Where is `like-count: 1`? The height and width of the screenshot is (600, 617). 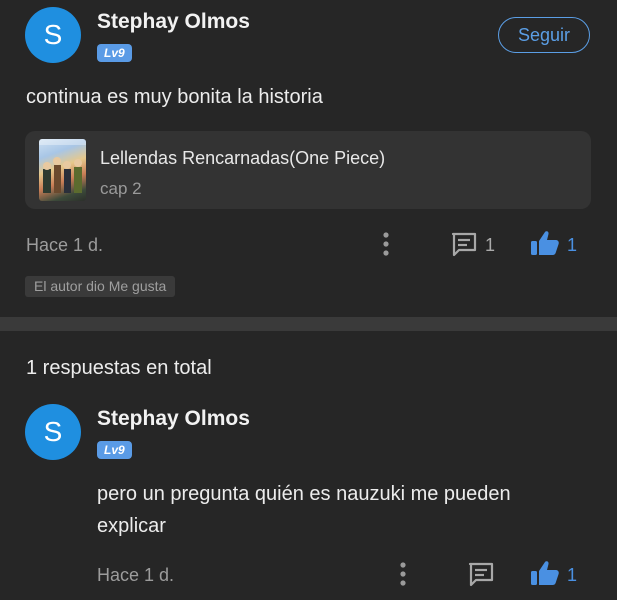 like-count: 1 is located at coordinates (572, 245).